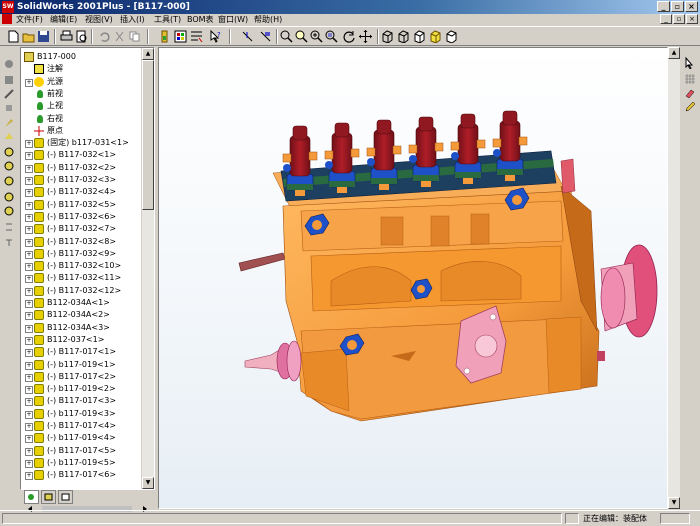 This screenshot has width=700, height=526. What do you see at coordinates (690, 107) in the screenshot?
I see `pencil-icon` at bounding box center [690, 107].